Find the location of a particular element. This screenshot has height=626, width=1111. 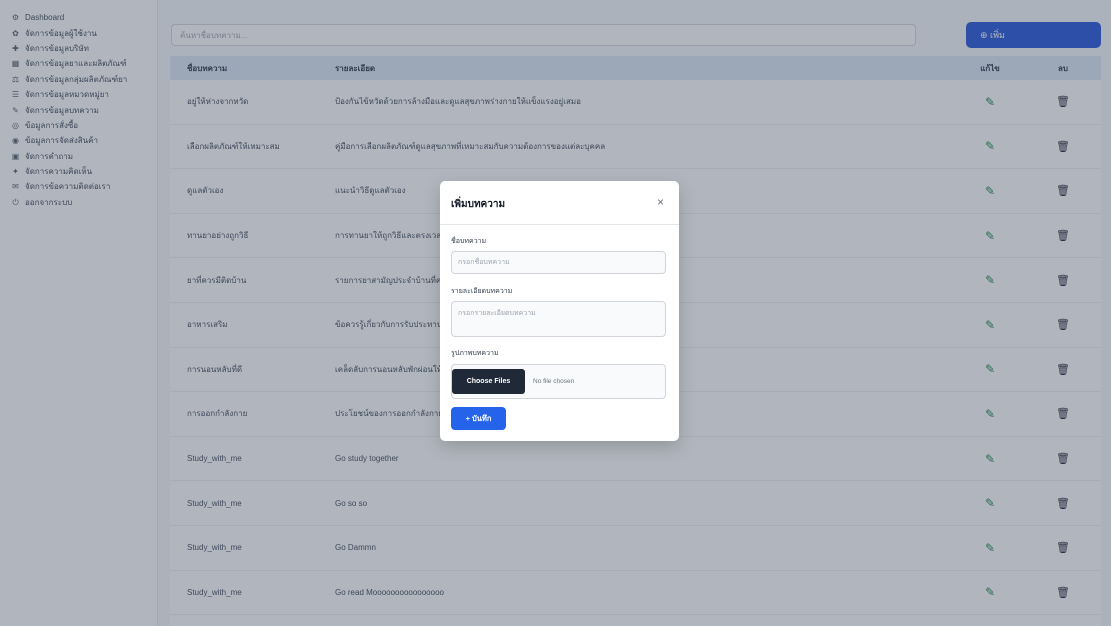

article-name-field is located at coordinates (558, 262).